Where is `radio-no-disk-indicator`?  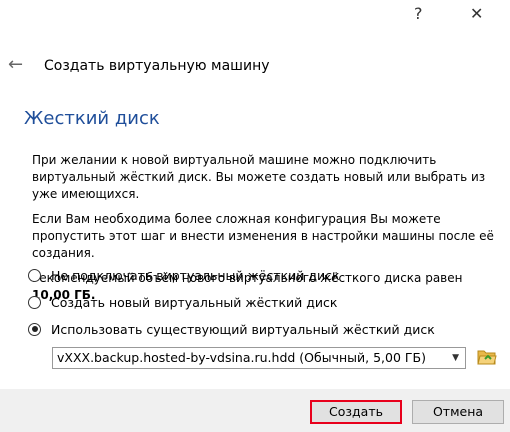
radio-no-disk-indicator is located at coordinates (34, 275).